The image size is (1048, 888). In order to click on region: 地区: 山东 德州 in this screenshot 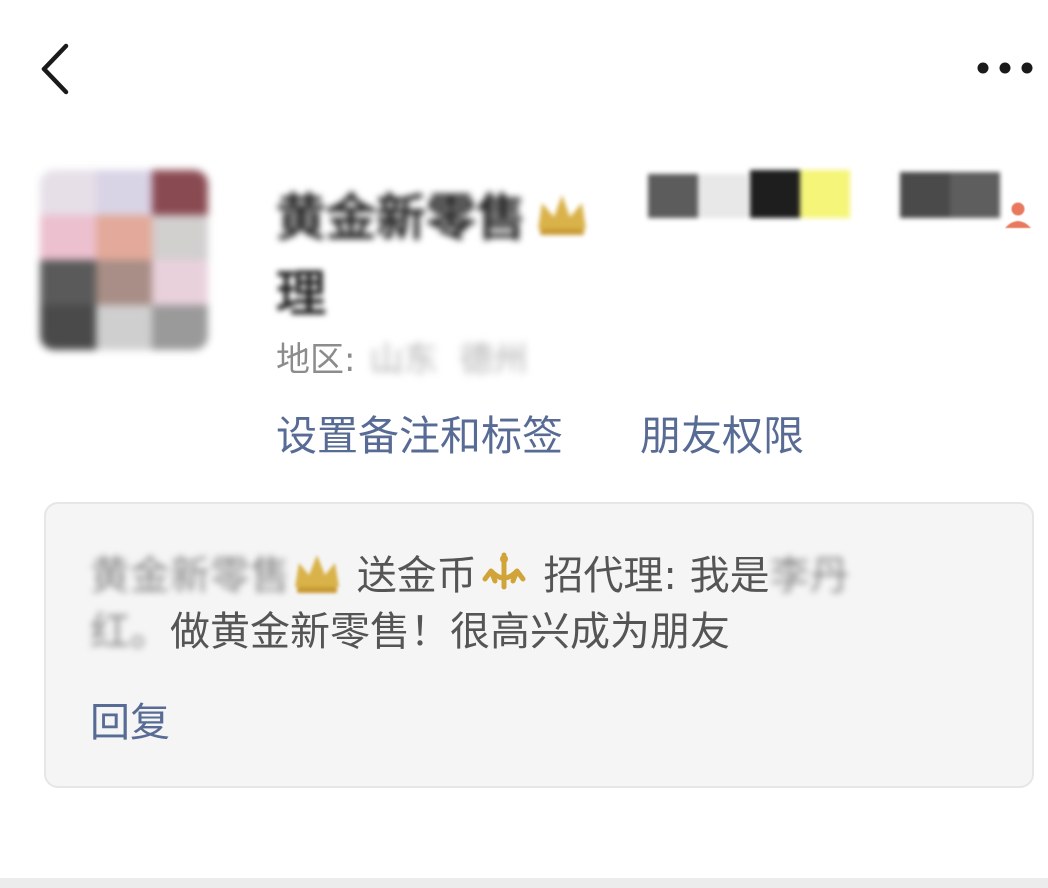, I will do `click(401, 356)`.